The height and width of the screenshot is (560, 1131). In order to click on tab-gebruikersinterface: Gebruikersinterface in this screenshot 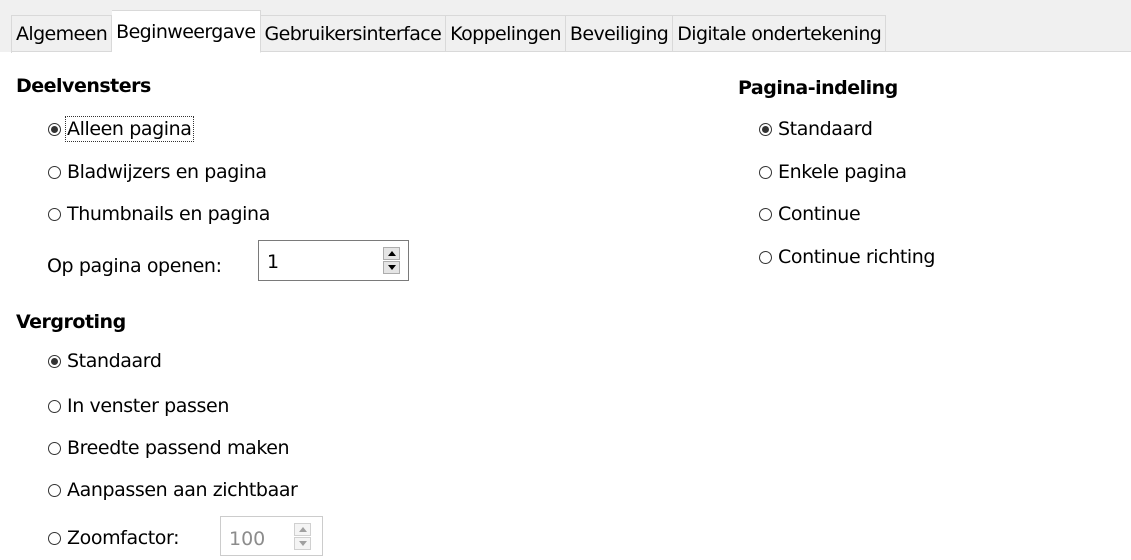, I will do `click(353, 33)`.